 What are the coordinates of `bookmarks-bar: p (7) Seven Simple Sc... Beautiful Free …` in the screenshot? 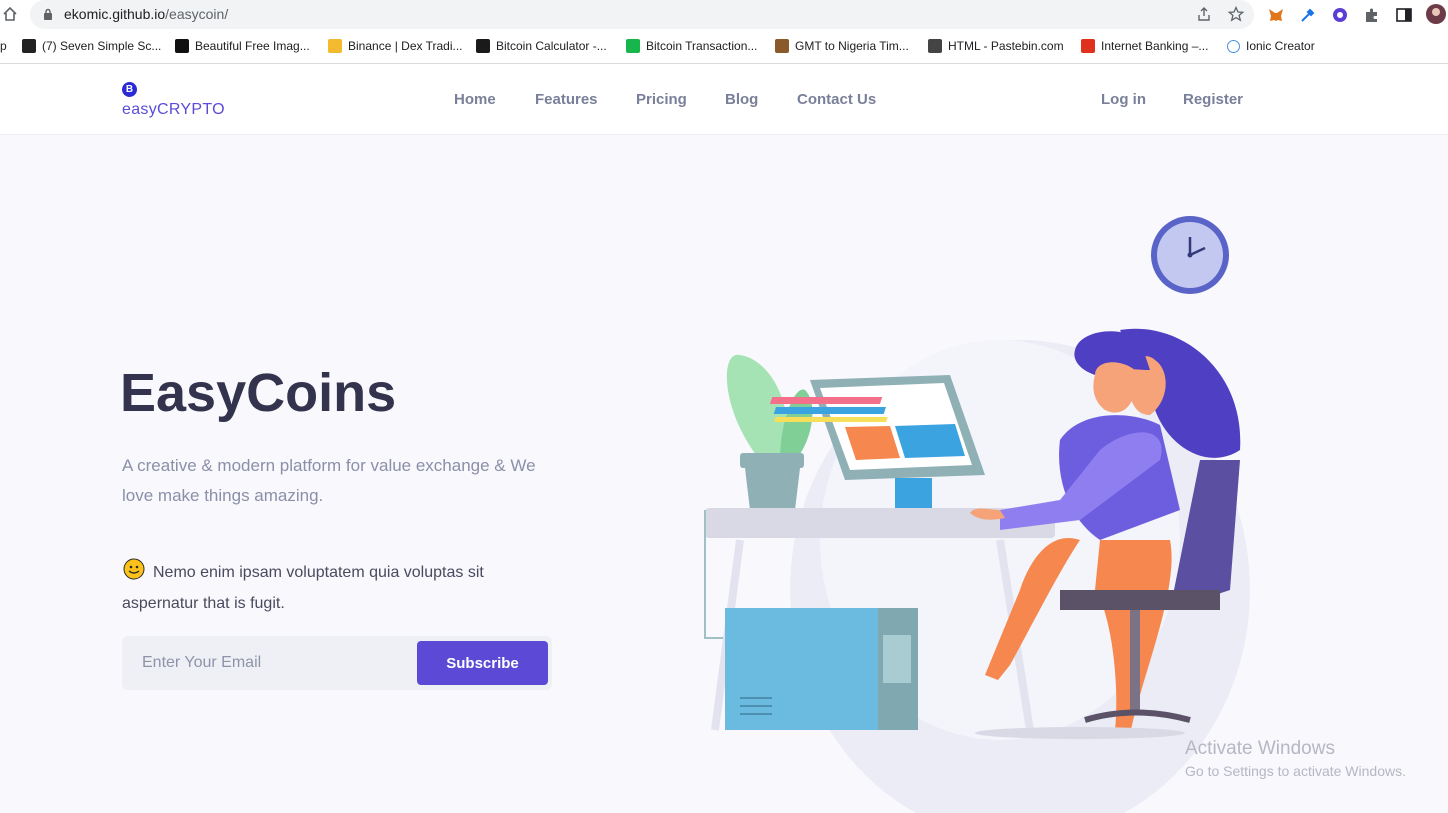 It's located at (724, 47).